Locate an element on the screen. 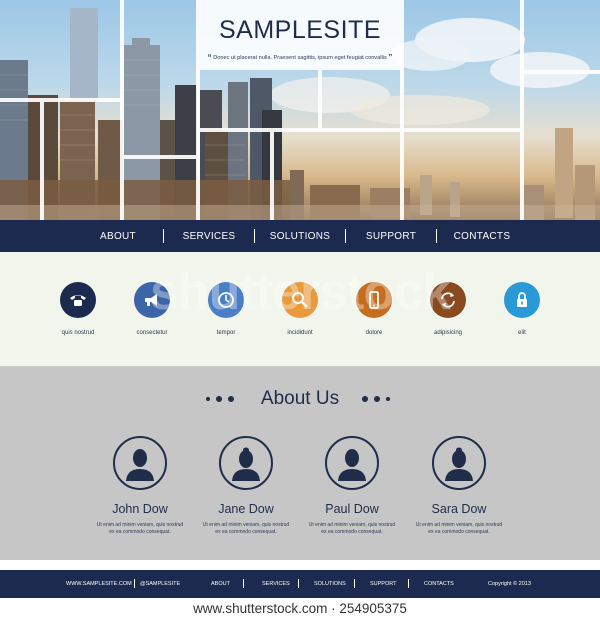 This screenshot has height=620, width=600. site-logo-title: SAMPLESITE is located at coordinates (300, 30).